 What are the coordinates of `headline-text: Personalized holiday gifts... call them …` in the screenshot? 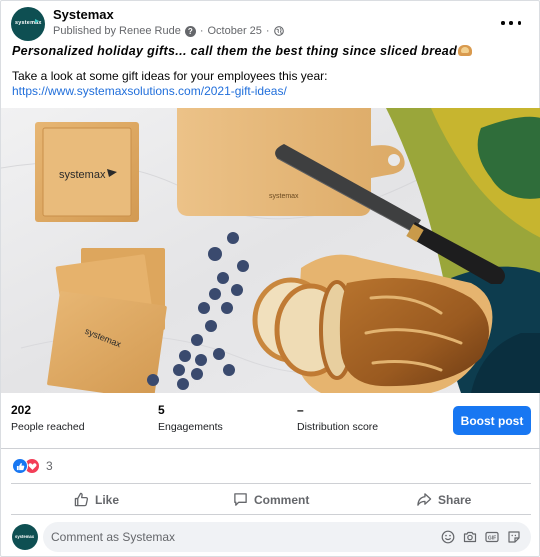 It's located at (235, 51).